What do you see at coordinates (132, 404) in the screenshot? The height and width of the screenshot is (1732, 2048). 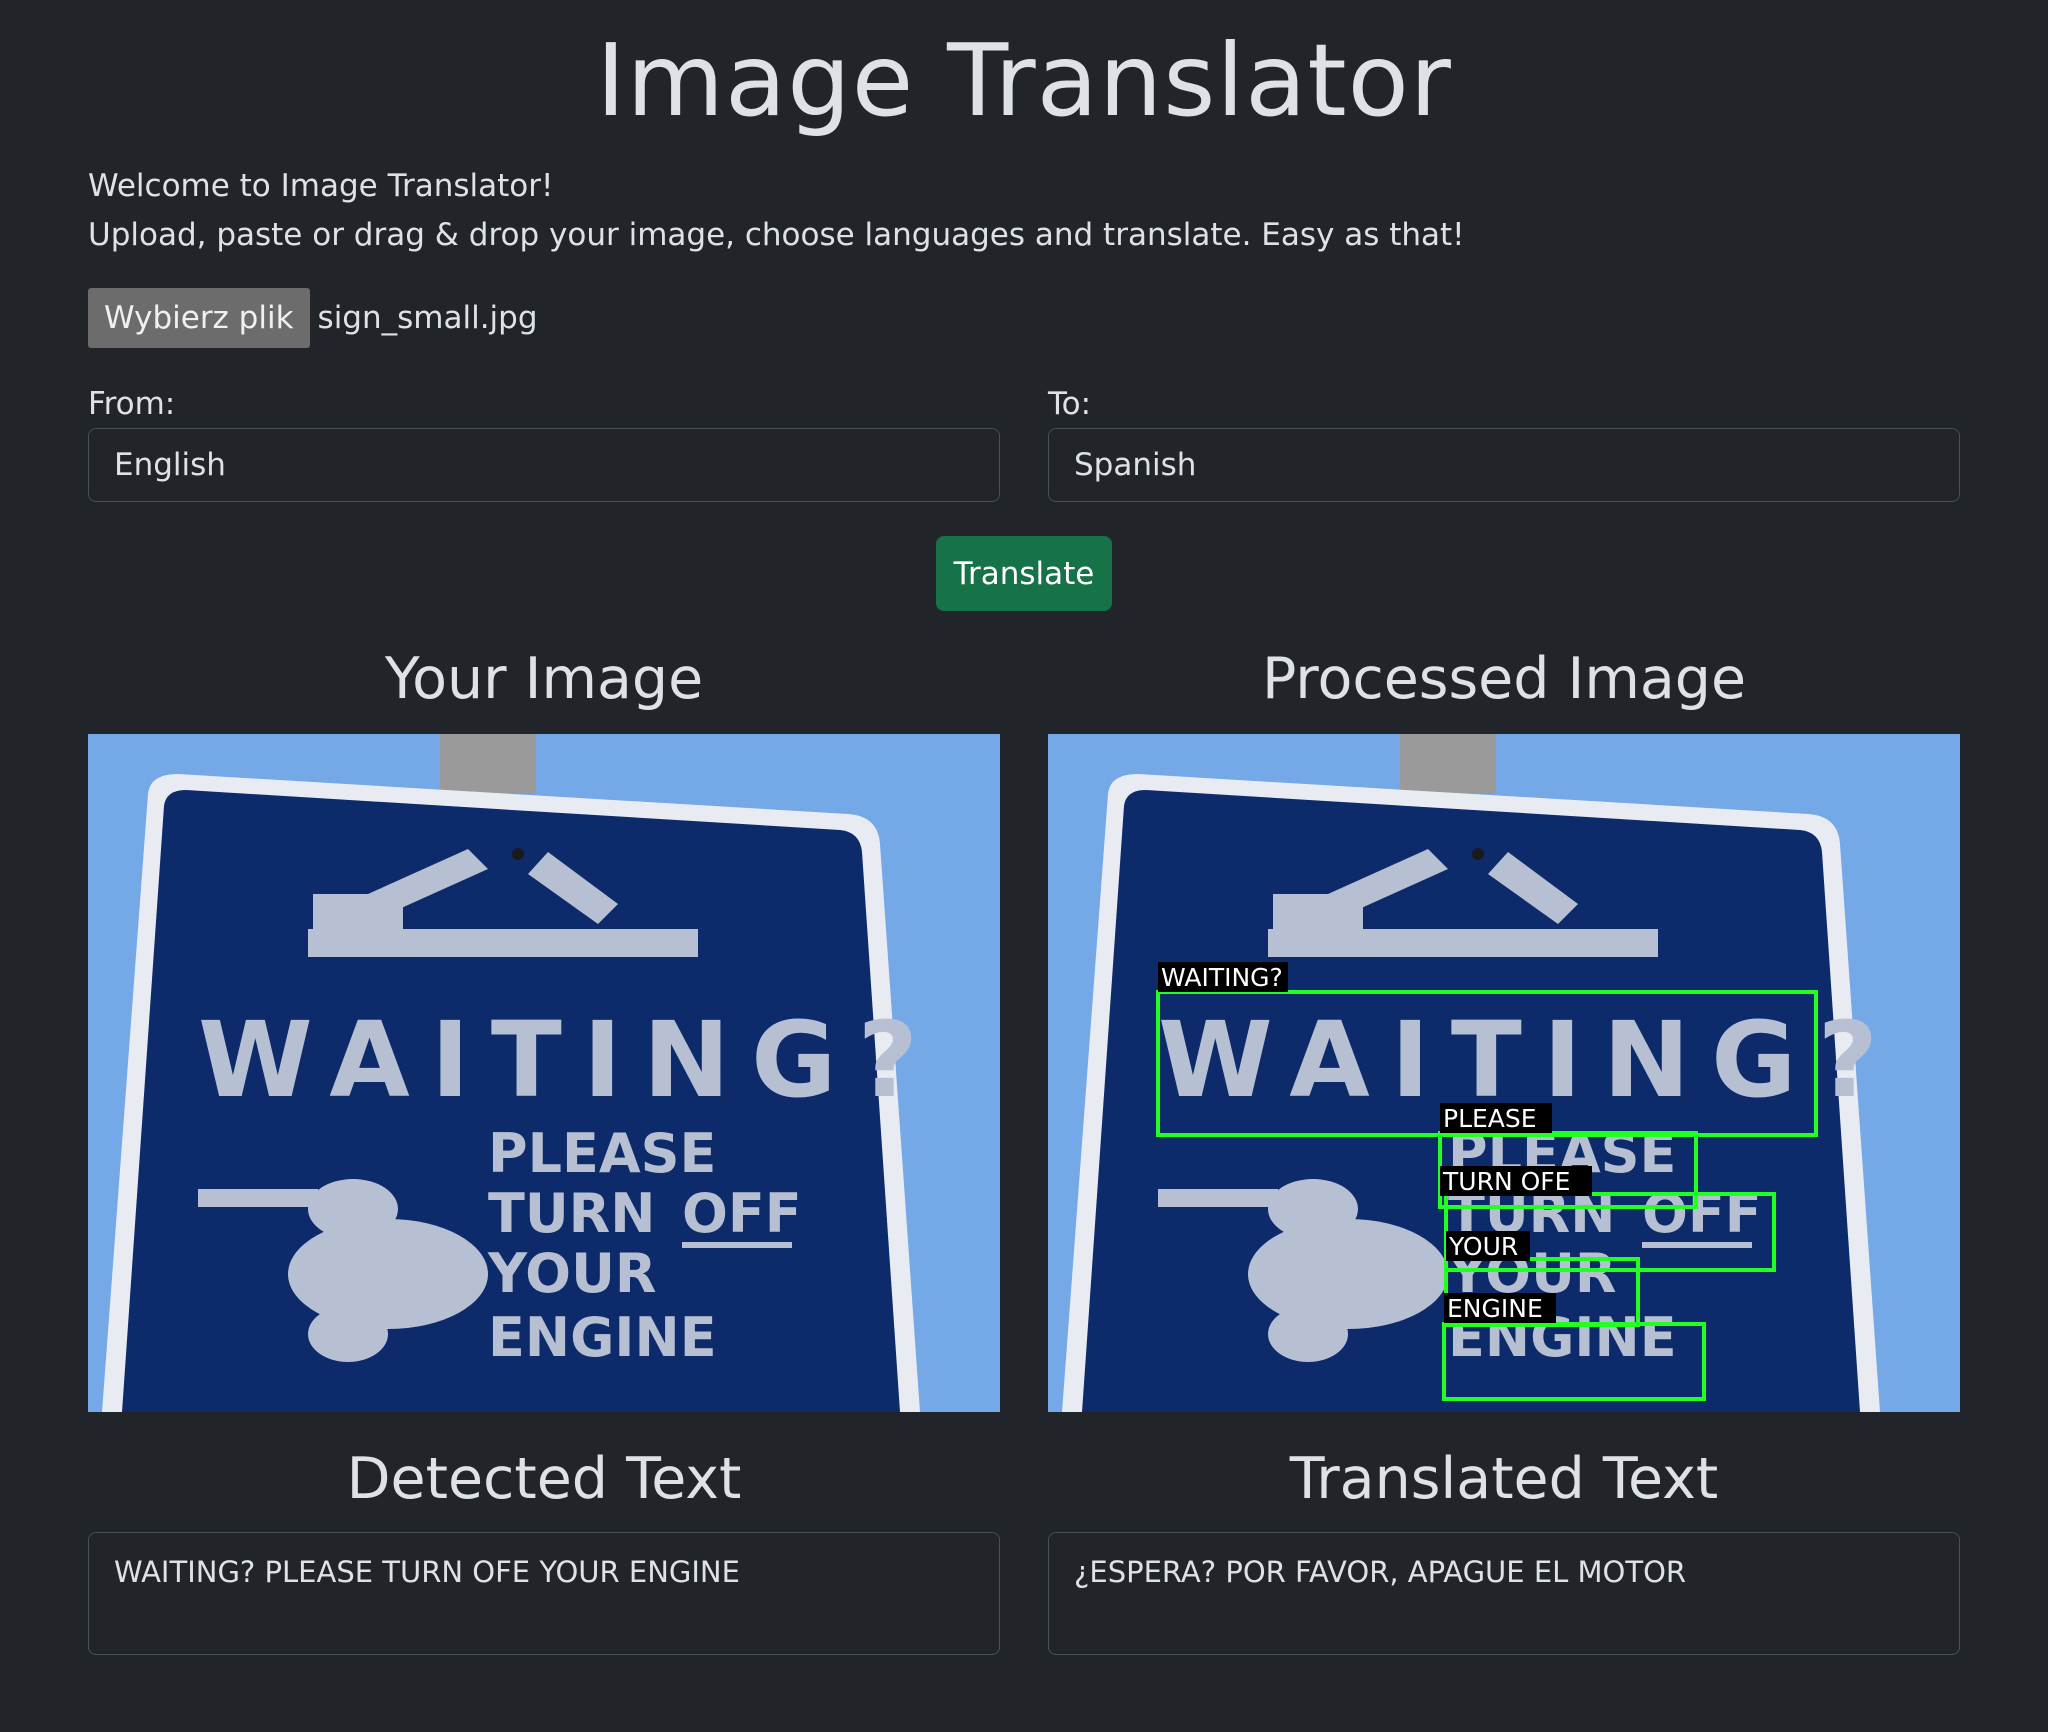 I see `from-label: From:` at bounding box center [132, 404].